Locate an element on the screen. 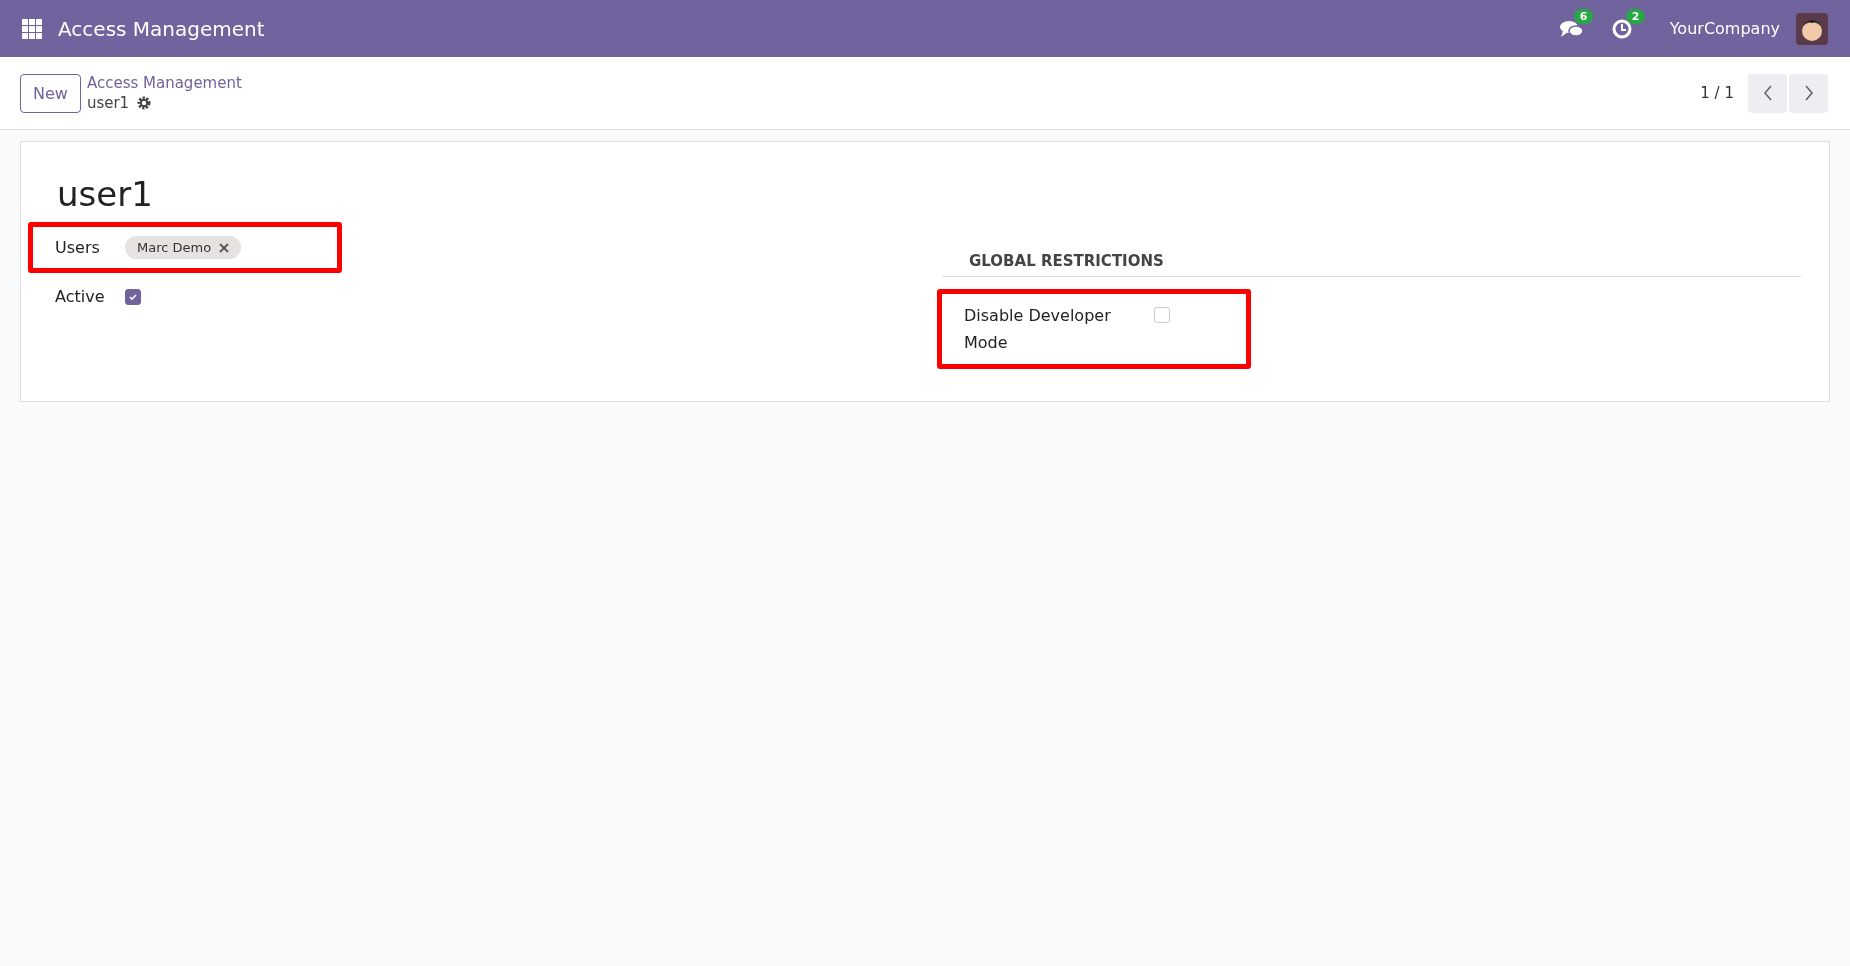 This screenshot has width=1850, height=966. pager-value: 1 / 1 is located at coordinates (1717, 93).